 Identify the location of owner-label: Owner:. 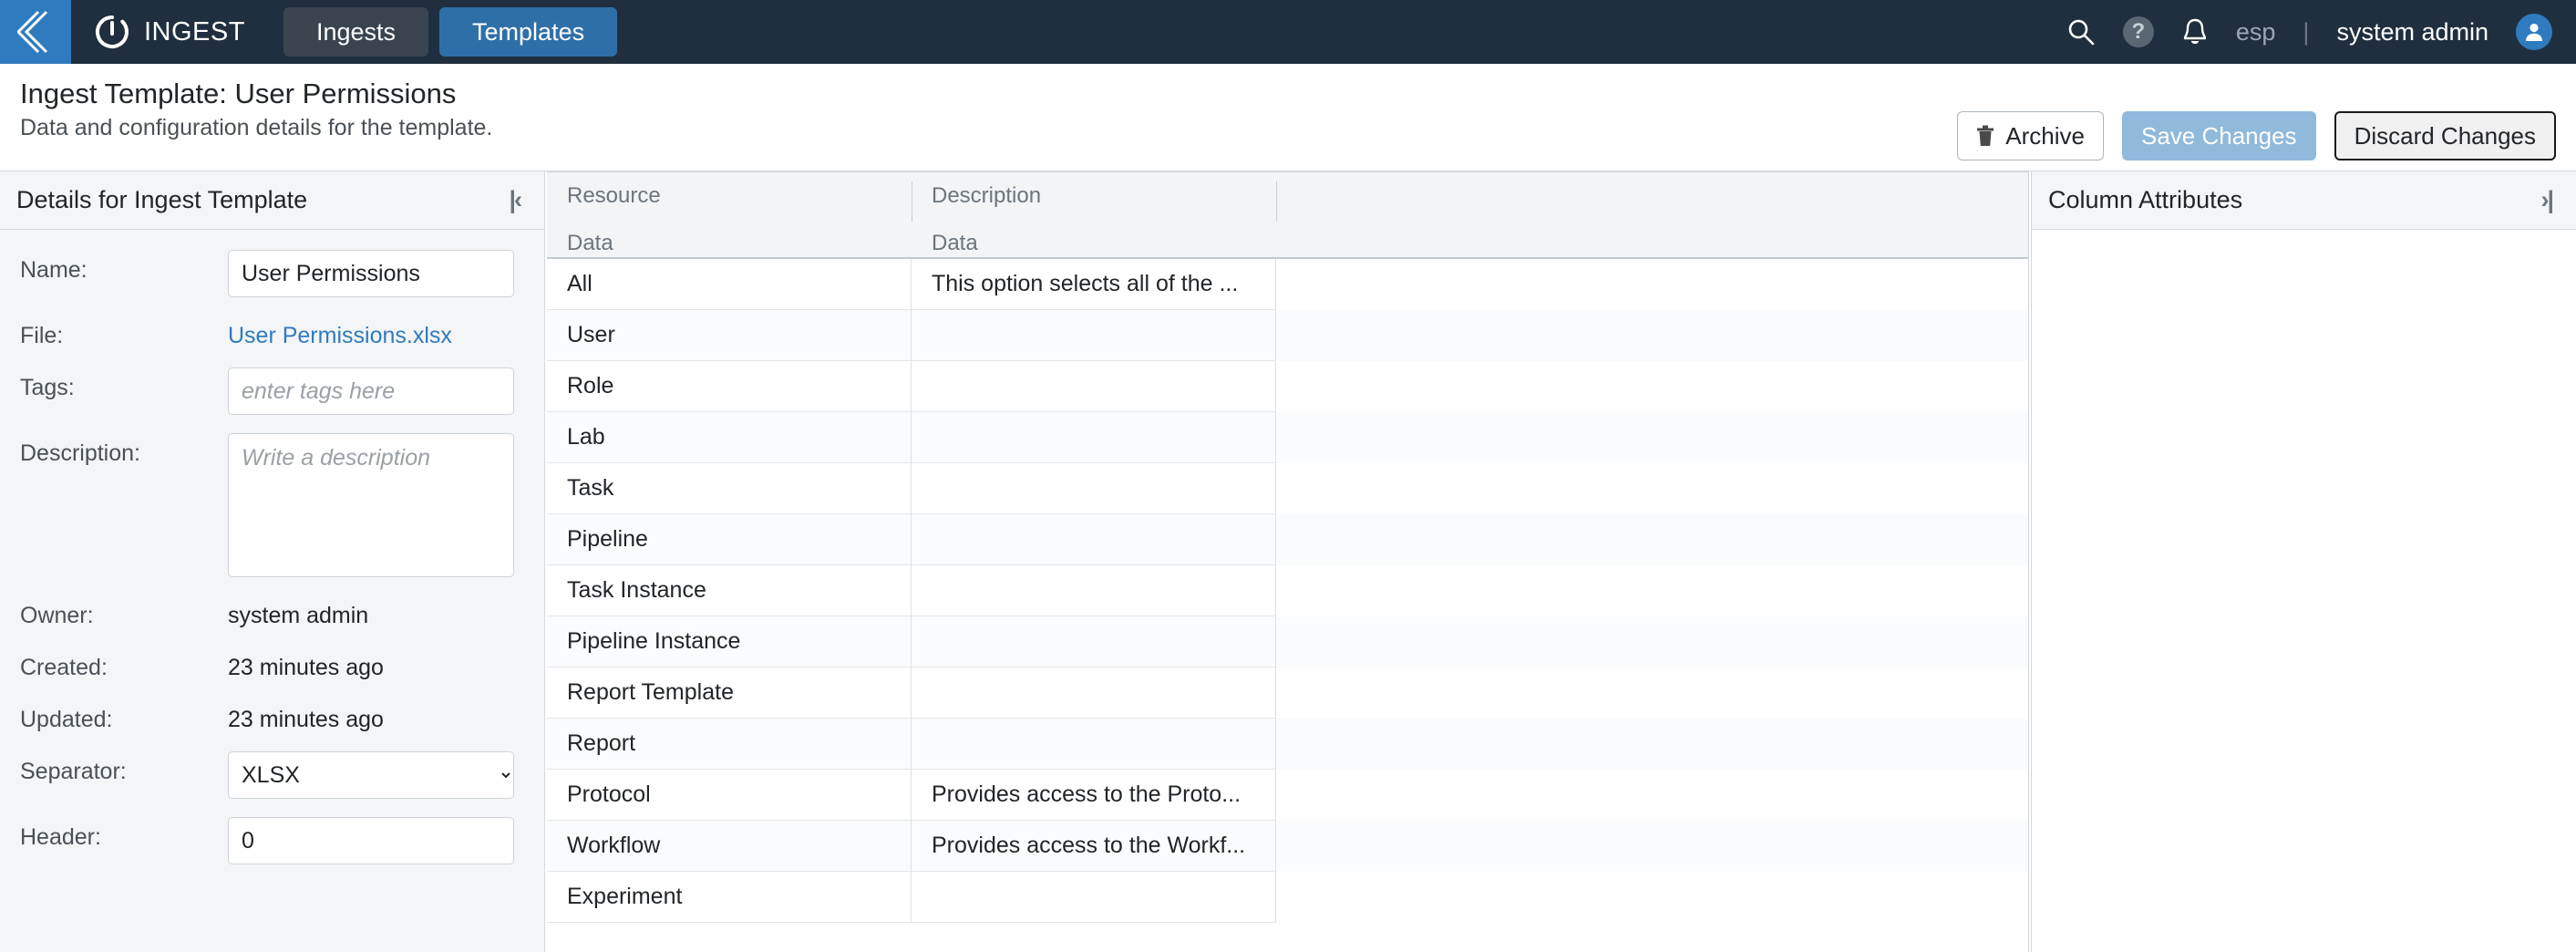
(57, 616).